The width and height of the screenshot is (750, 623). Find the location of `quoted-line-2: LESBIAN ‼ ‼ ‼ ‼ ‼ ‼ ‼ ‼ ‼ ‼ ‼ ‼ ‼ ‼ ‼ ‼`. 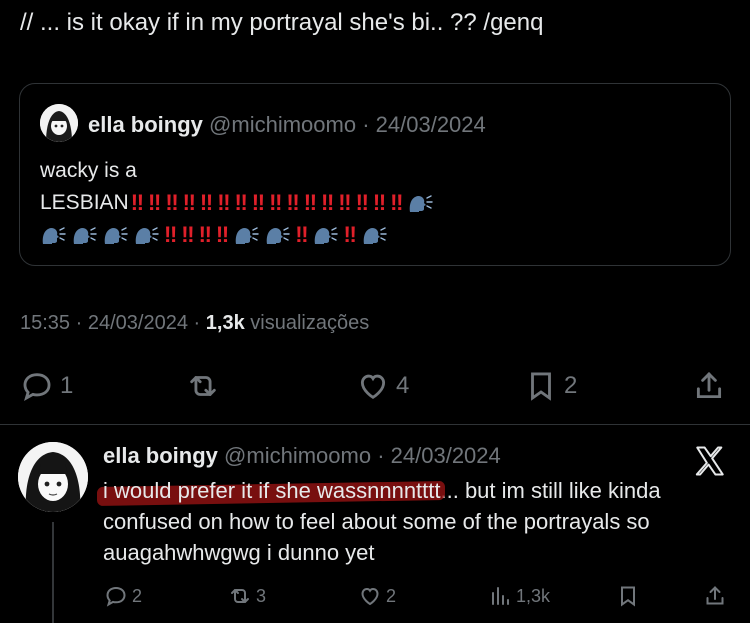

quoted-line-2: LESBIAN ‼ ‼ ‼ ‼ ‼ ‼ ‼ ‼ ‼ ‼ ‼ ‼ ‼ ‼ ‼ ‼ is located at coordinates (237, 203).